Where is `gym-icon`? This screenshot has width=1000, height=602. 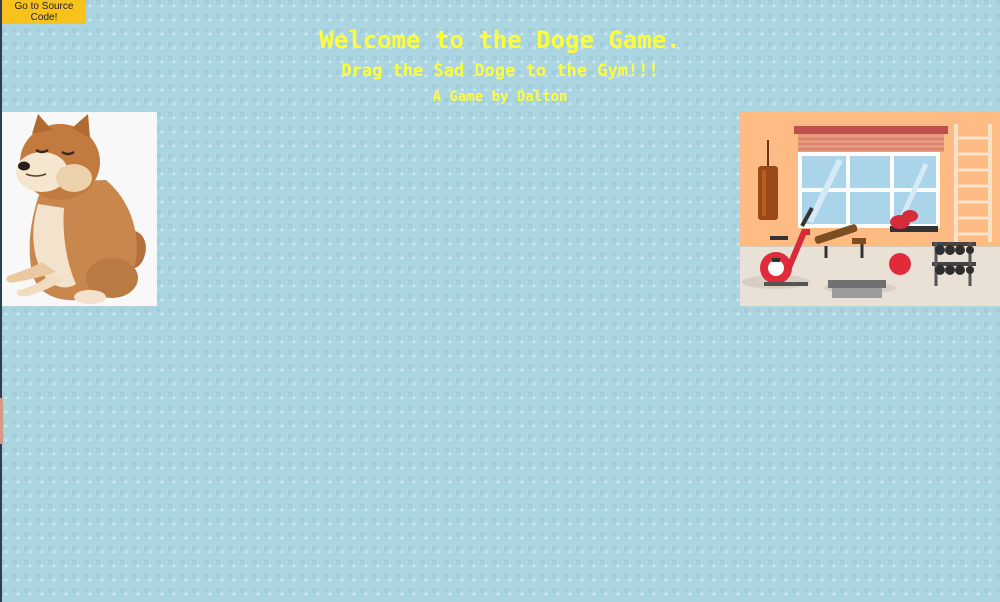
gym-icon is located at coordinates (870, 209).